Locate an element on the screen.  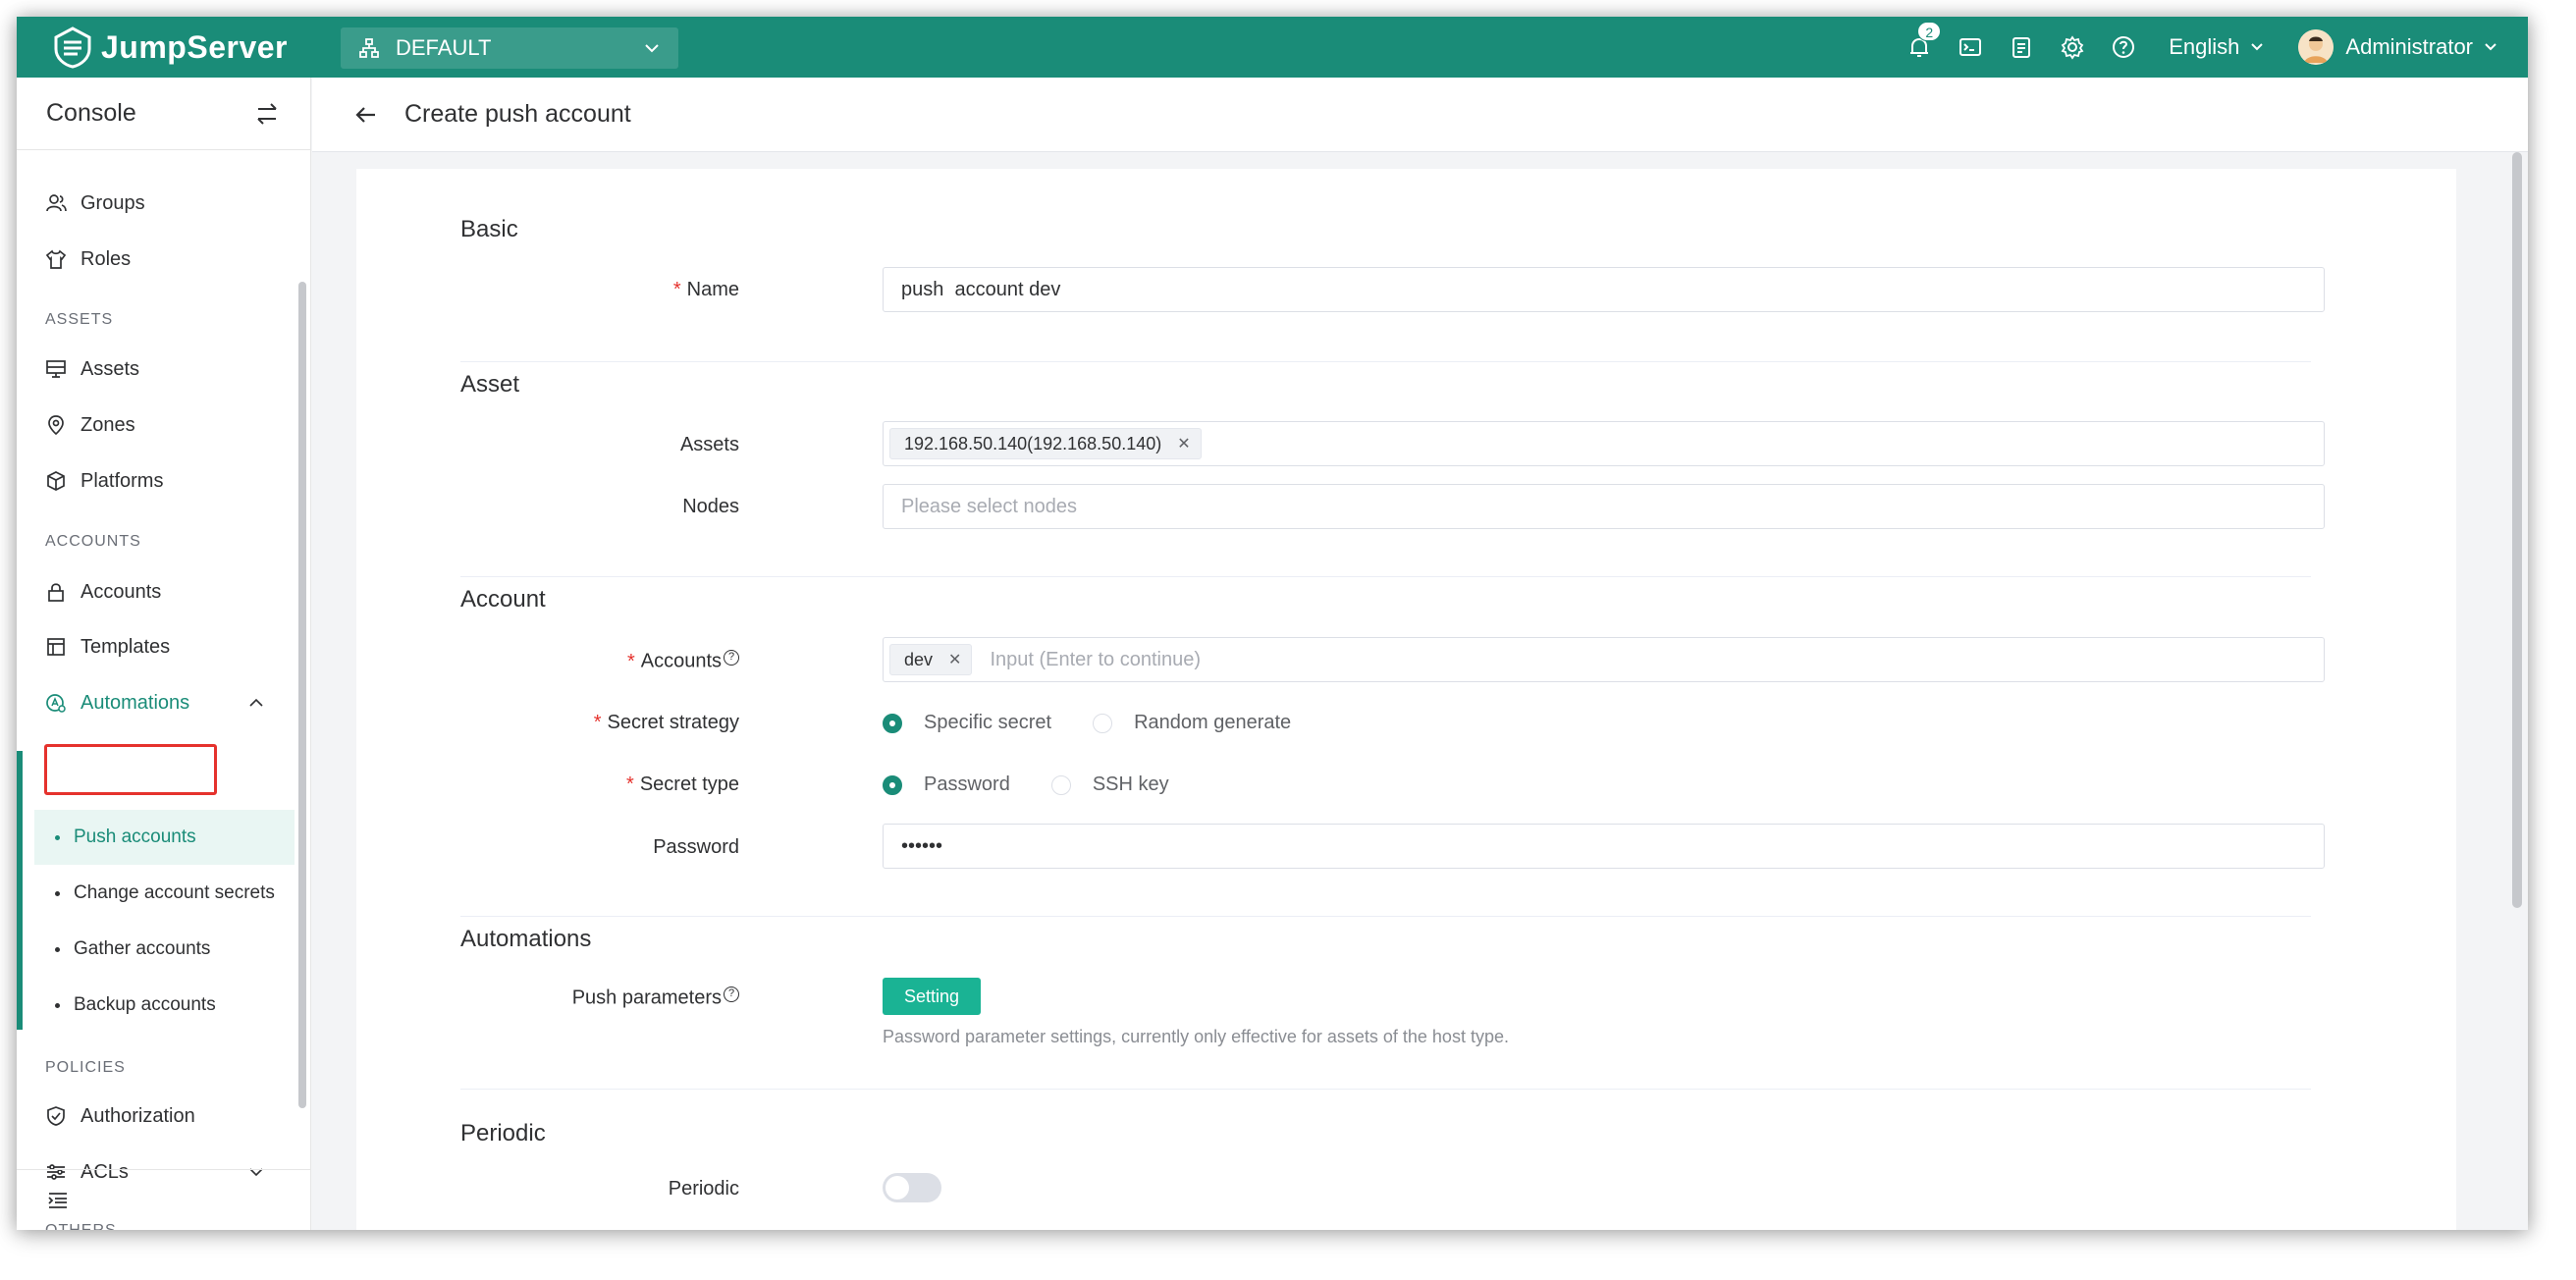
radio-password: Password is located at coordinates (946, 784).